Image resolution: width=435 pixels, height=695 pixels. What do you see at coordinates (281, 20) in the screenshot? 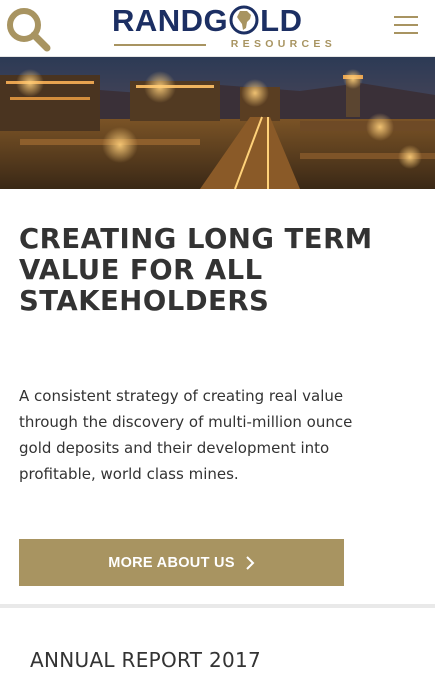
I see `logo-text-right: LD` at bounding box center [281, 20].